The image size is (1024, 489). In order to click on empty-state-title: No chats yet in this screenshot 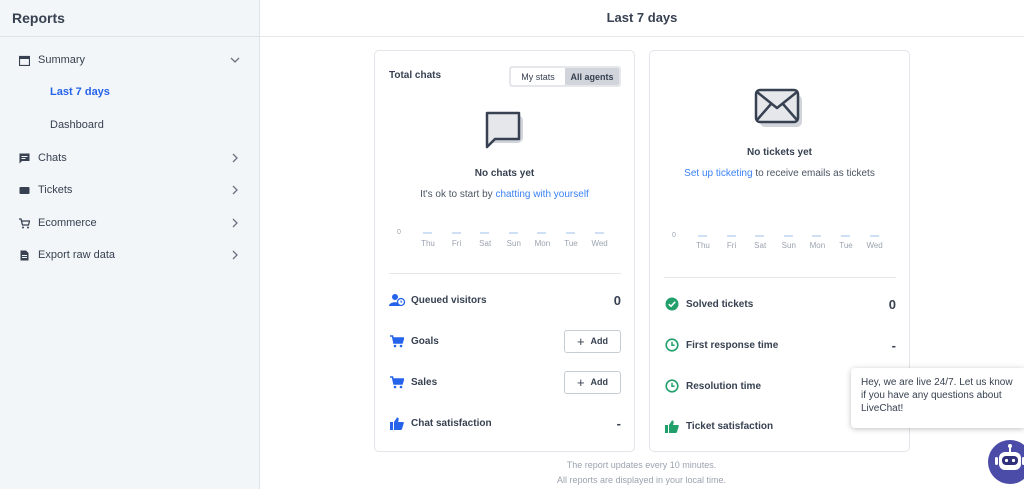, I will do `click(504, 173)`.